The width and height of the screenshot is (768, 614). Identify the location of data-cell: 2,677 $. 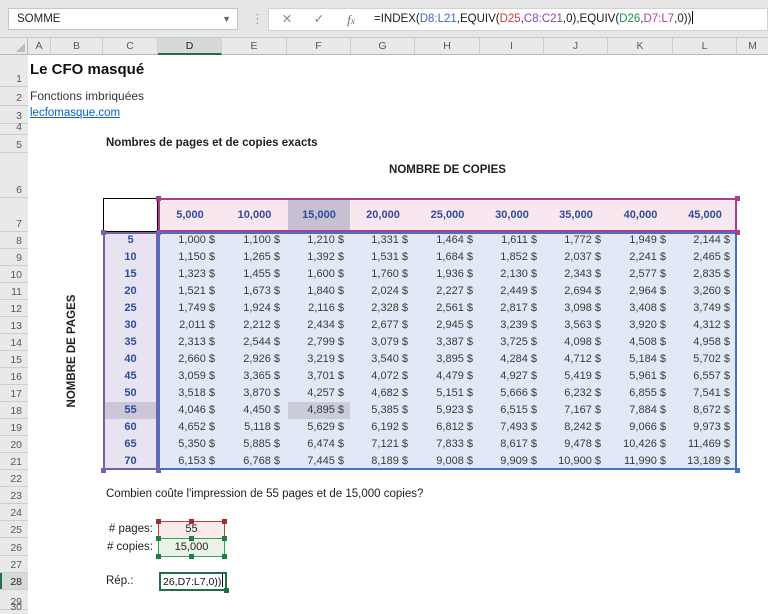
(383, 325).